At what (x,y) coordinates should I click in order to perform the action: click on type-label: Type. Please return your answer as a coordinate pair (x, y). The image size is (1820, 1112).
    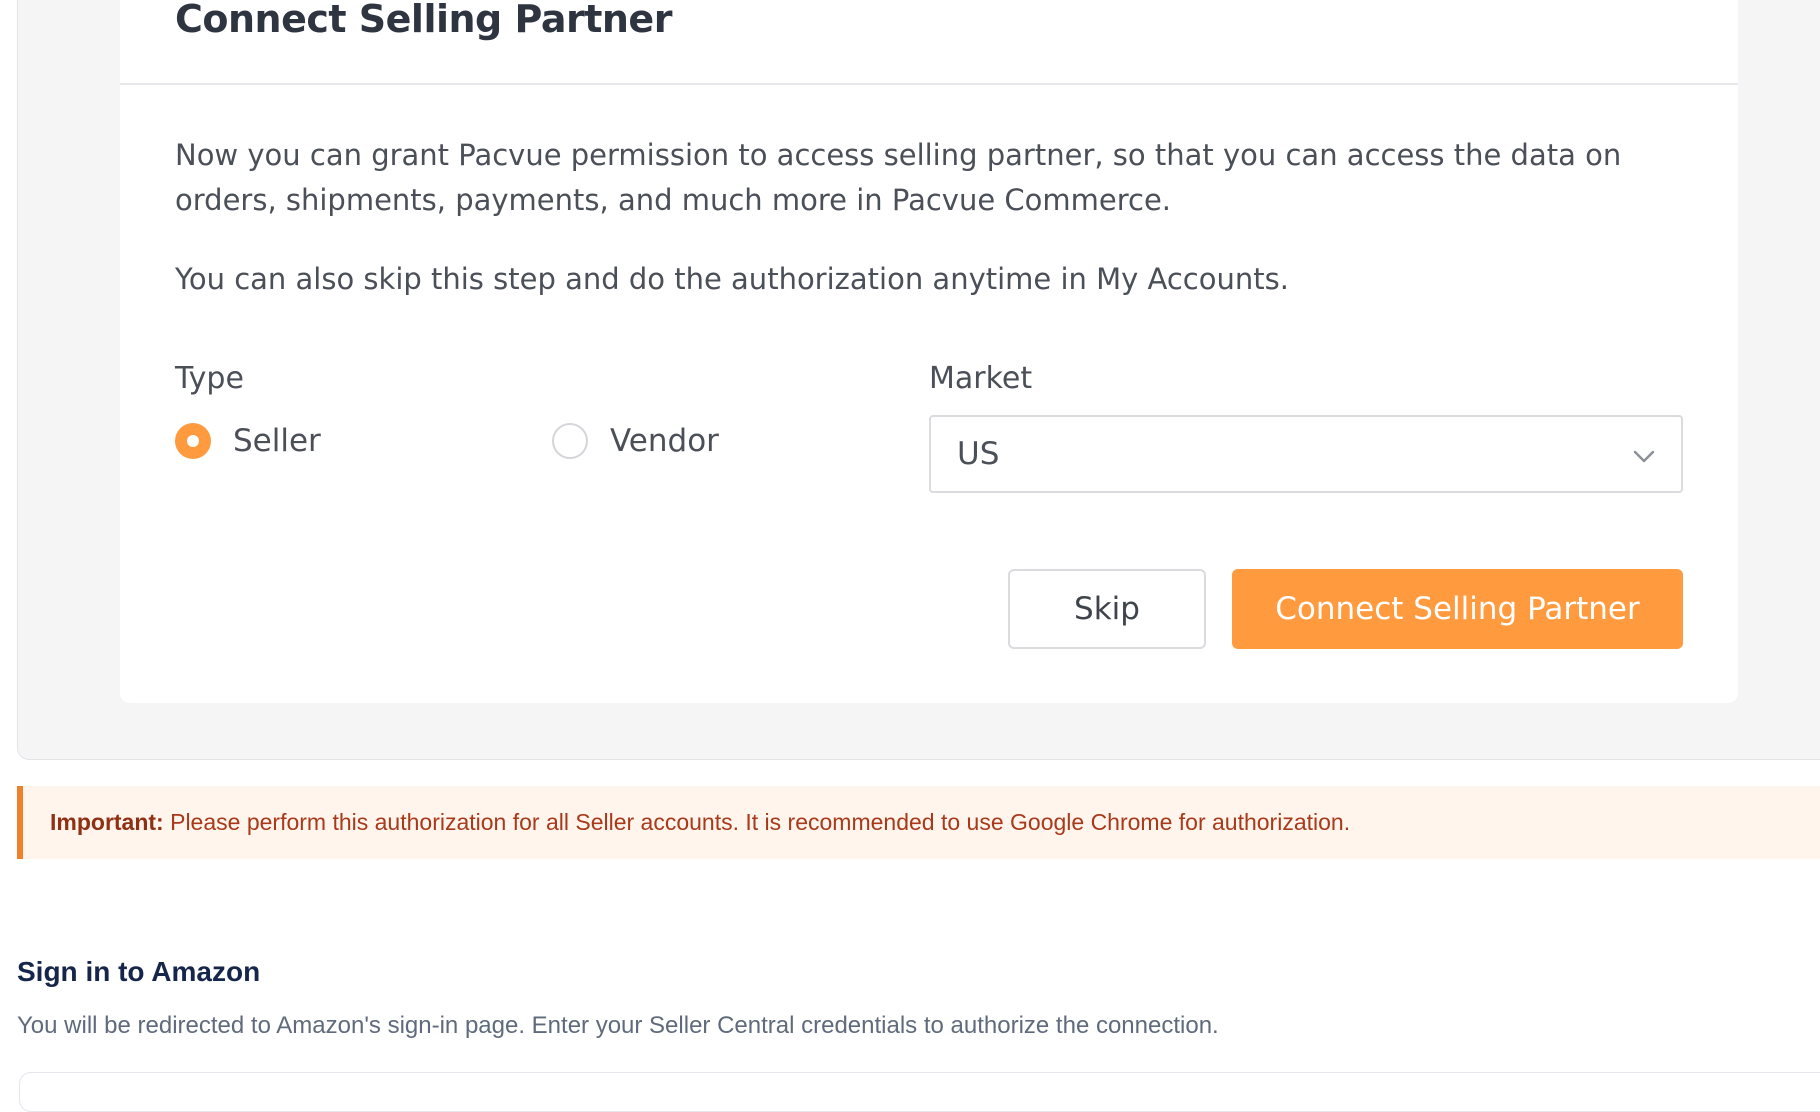
    Looking at the image, I should click on (209, 378).